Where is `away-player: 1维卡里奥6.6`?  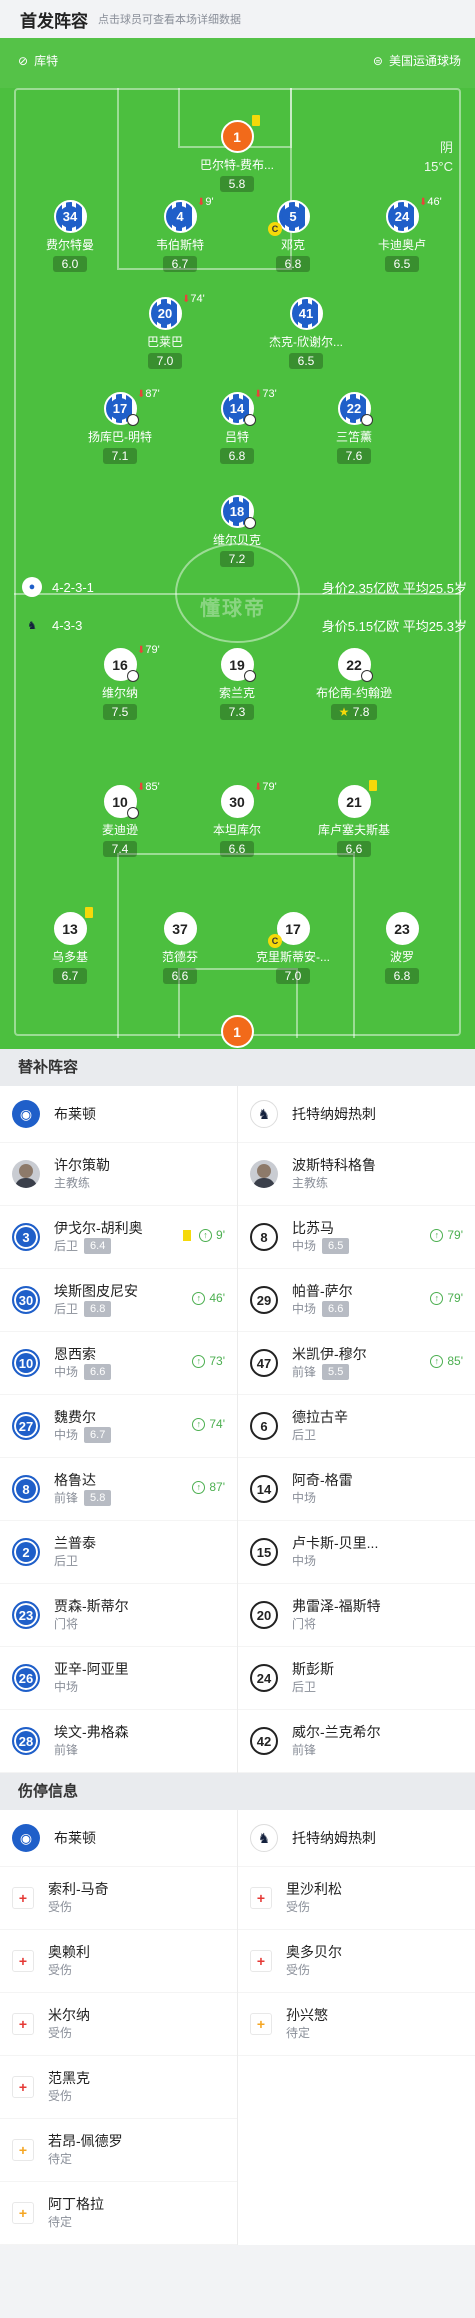 away-player: 1维卡里奥6.6 is located at coordinates (237, 1032).